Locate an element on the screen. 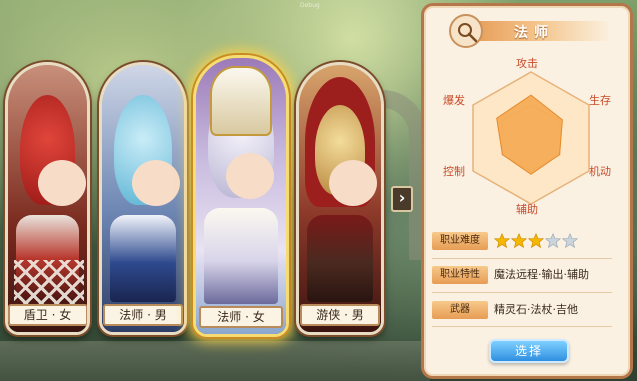  weapon-value: 精灵石·法杖·吉他 is located at coordinates (536, 309).